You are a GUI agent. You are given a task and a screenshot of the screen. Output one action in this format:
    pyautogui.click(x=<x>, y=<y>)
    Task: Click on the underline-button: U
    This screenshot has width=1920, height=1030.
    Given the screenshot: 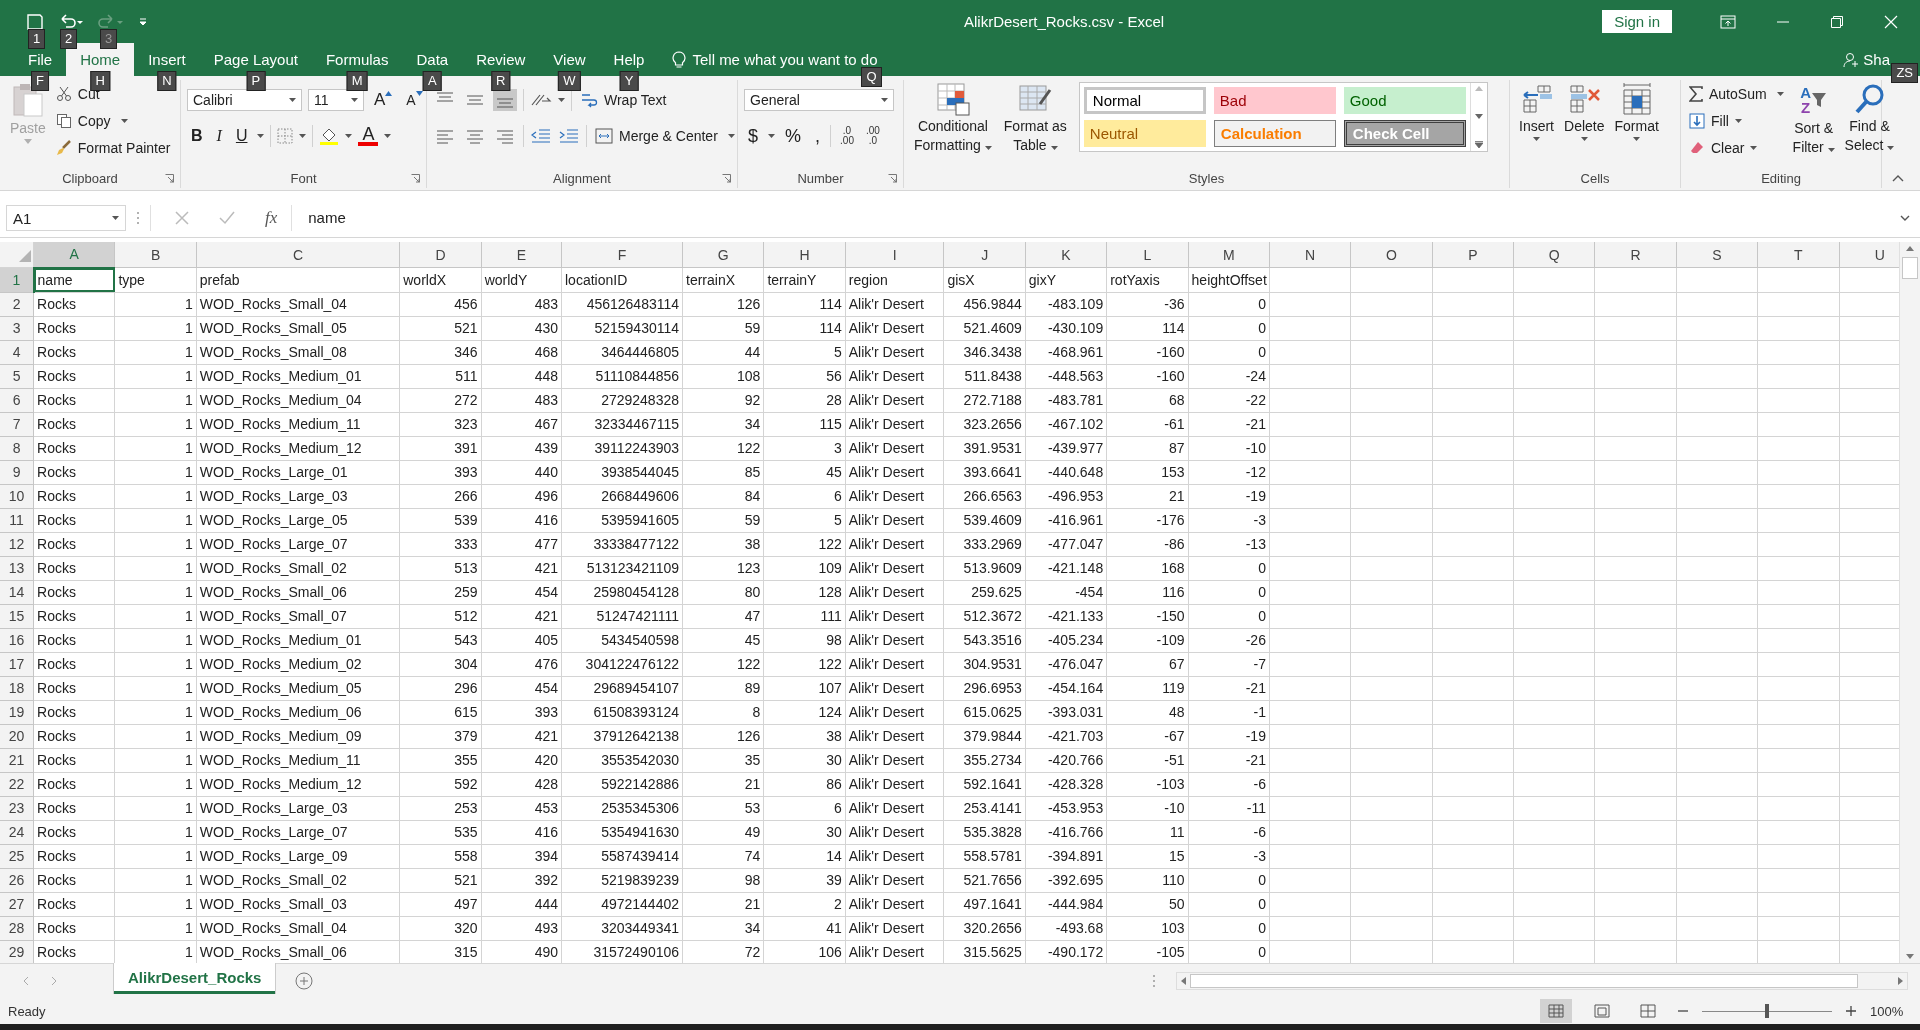 What is the action you would take?
    pyautogui.click(x=241, y=136)
    